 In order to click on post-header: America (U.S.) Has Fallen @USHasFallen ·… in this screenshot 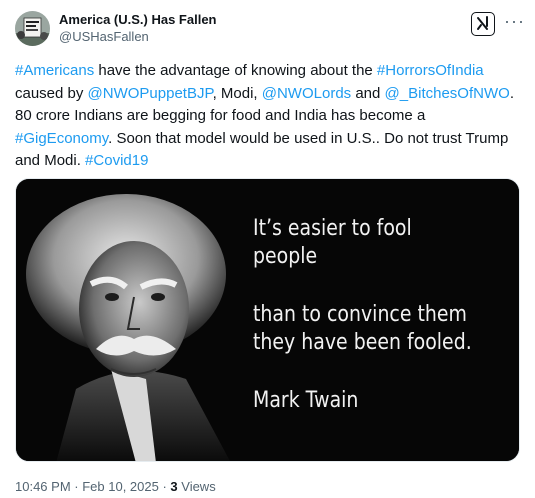, I will do `click(269, 31)`.